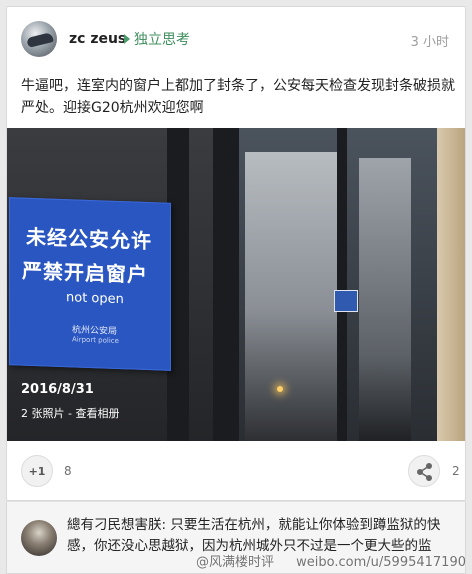 This screenshot has height=574, width=472. Describe the element at coordinates (57, 389) in the screenshot. I see `album-date: 2016/8/31` at that location.